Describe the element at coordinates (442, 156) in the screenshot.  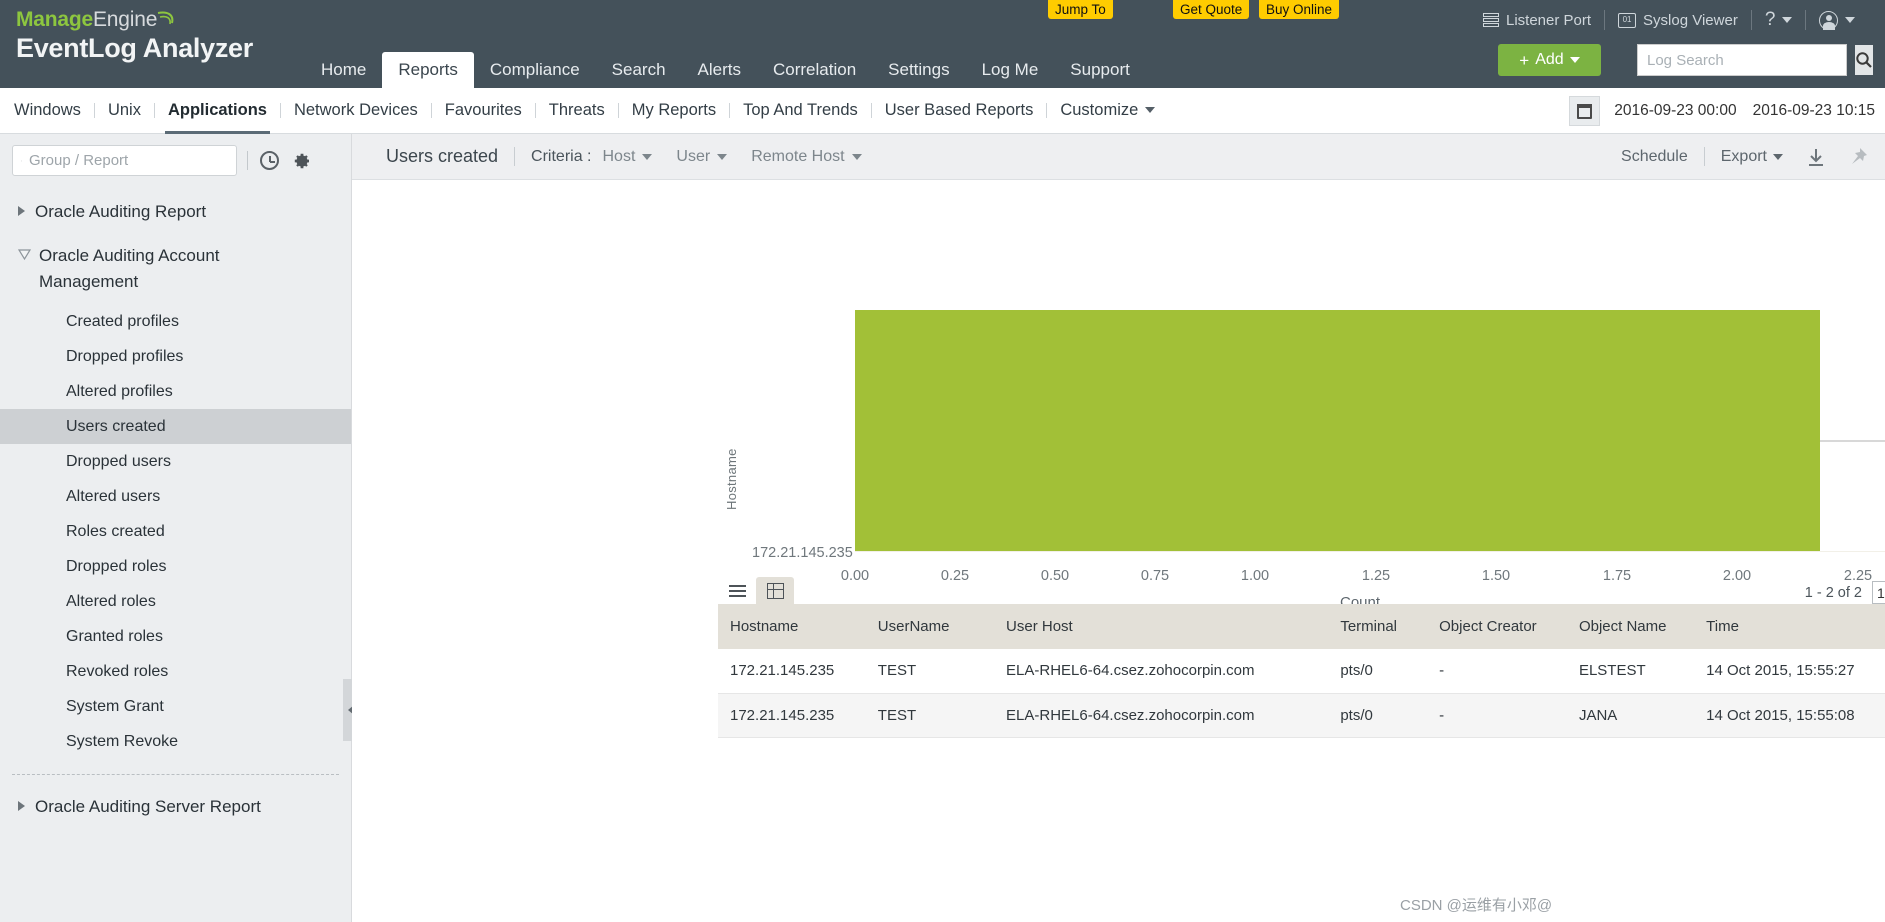
I see `report-title: Users created` at that location.